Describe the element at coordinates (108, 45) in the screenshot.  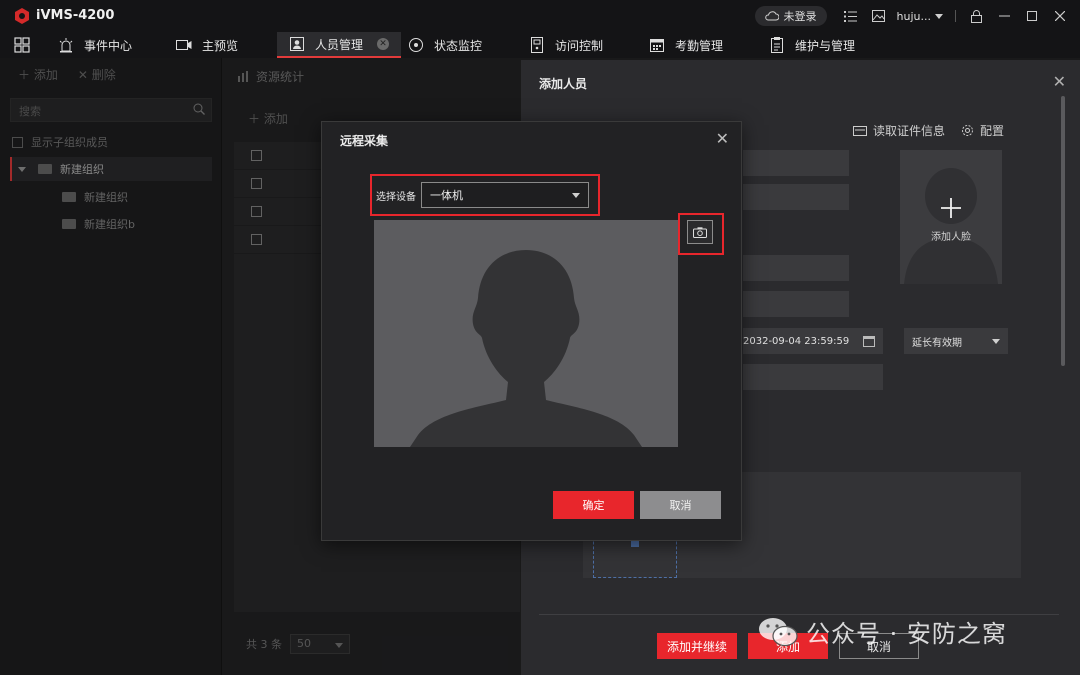
I see `tab-event-center-label: 事件中心` at that location.